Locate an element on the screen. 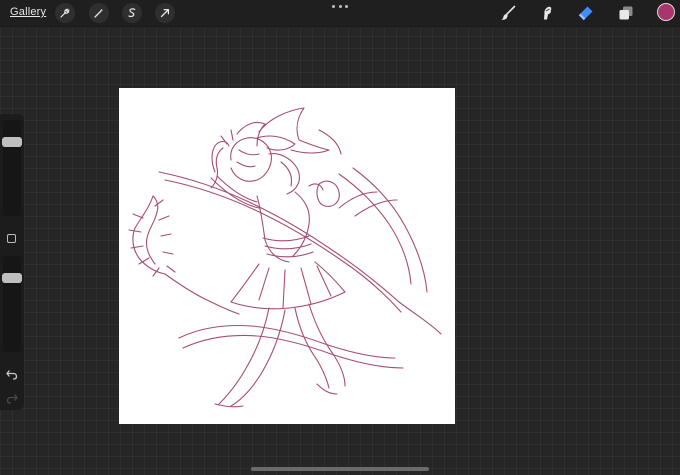 The image size is (680, 475). modify-button is located at coordinates (11, 238).